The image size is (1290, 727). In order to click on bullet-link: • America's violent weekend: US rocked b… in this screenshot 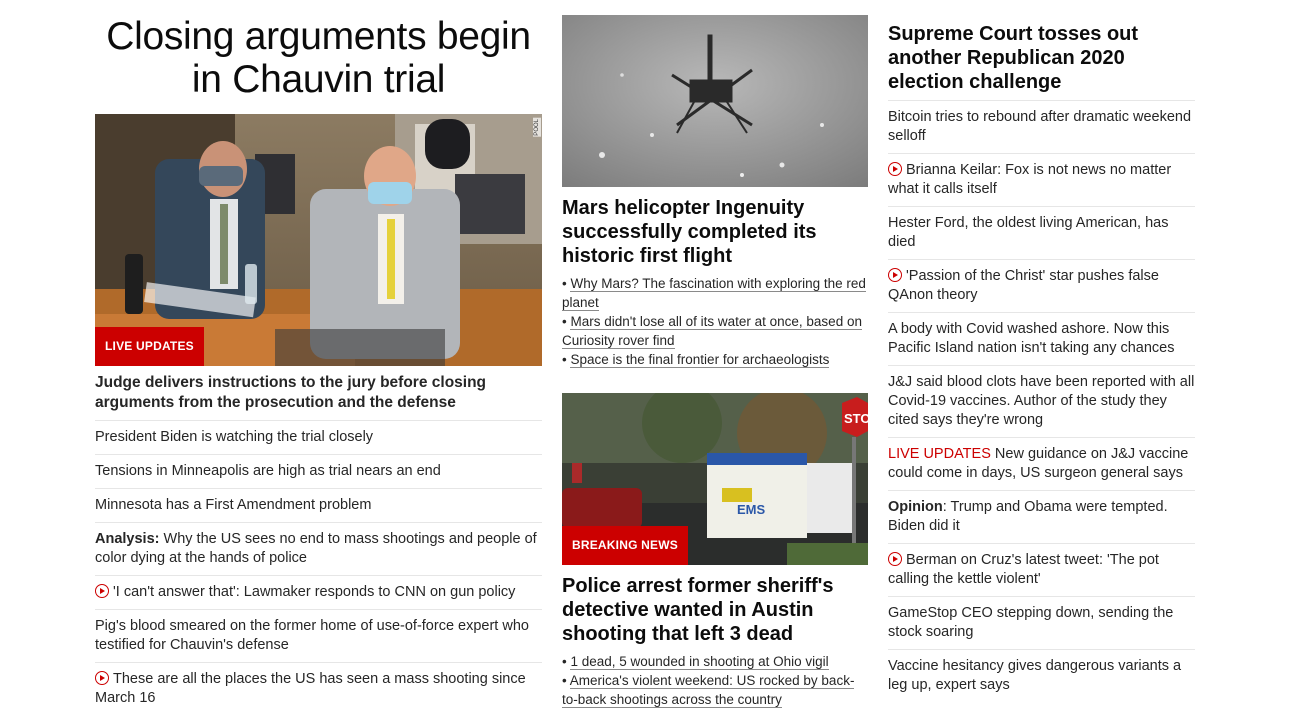, I will do `click(715, 690)`.